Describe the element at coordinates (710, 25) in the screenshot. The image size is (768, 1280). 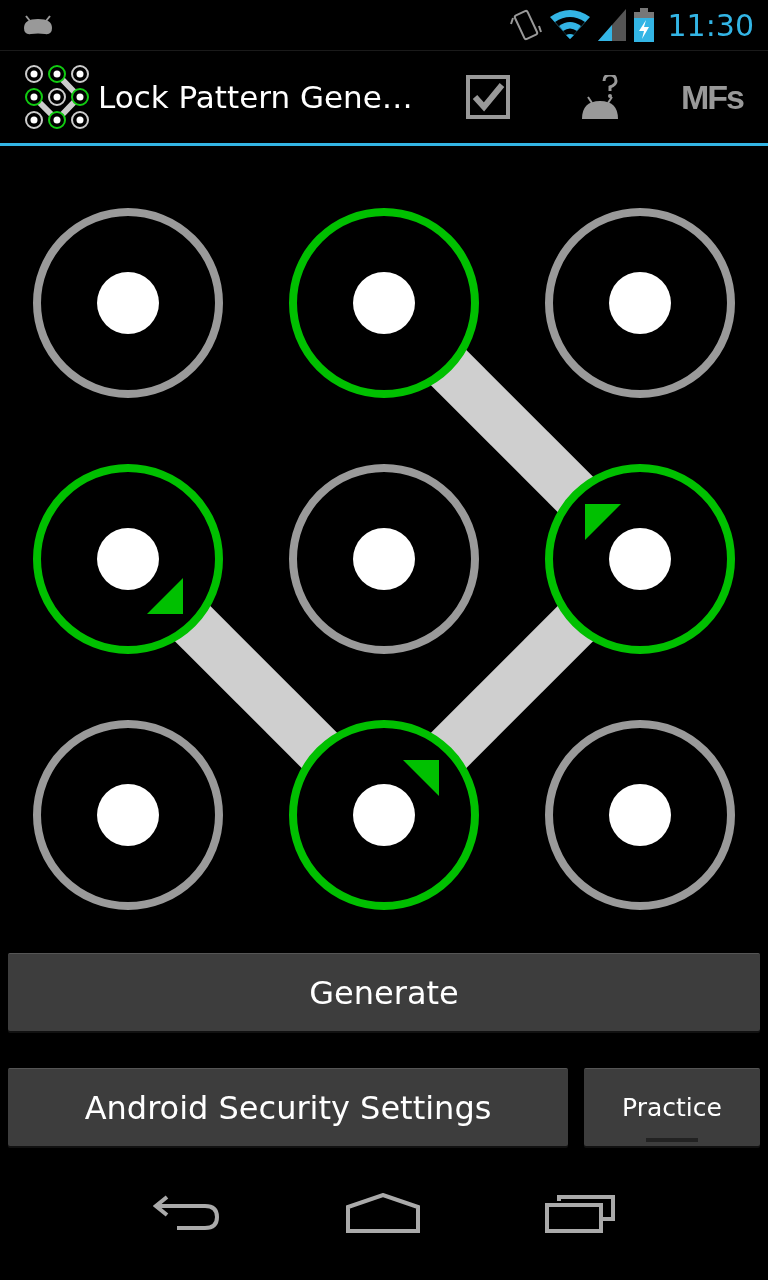
I see `status-time: 11:30` at that location.